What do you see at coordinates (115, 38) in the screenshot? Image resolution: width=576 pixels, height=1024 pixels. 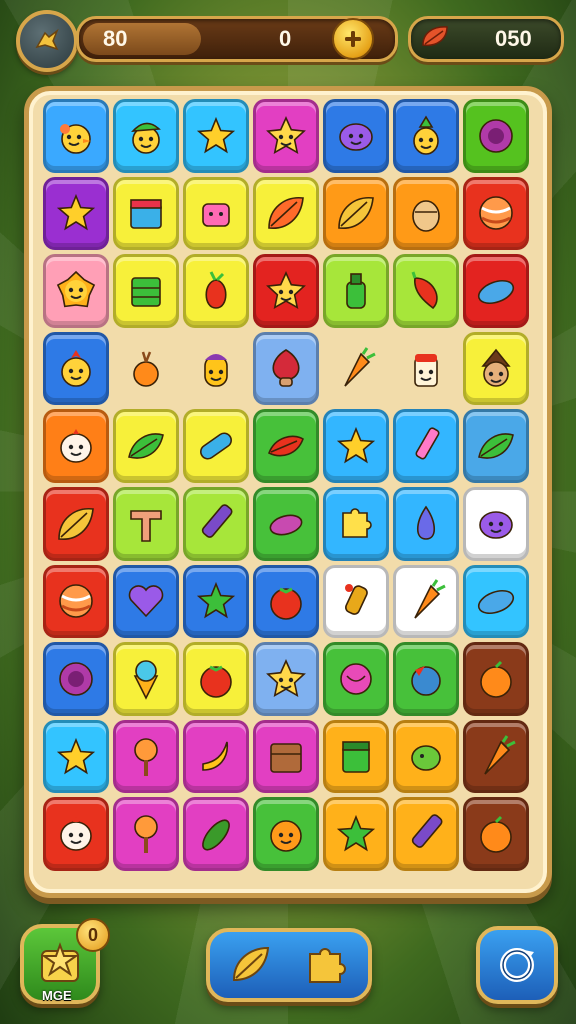 I see `moves-value: 80` at bounding box center [115, 38].